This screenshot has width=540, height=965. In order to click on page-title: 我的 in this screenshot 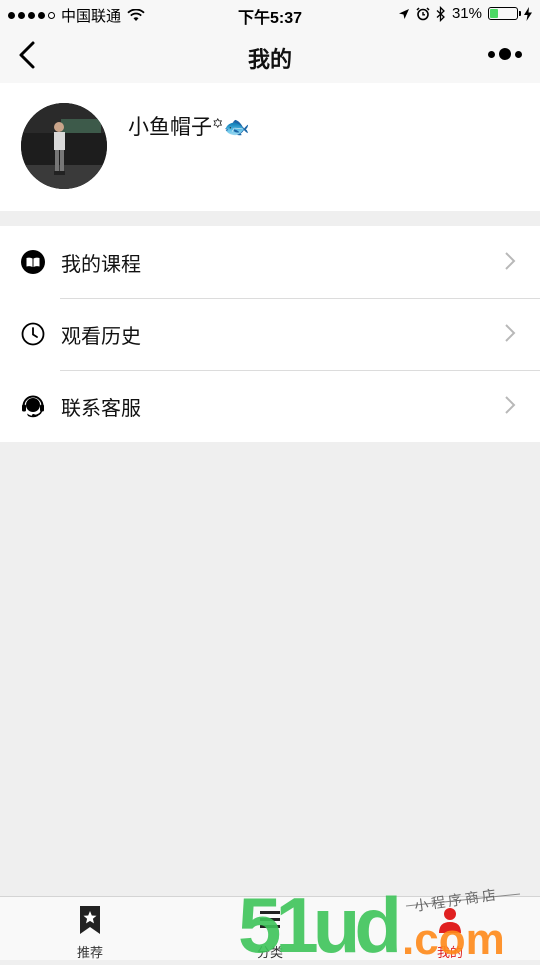, I will do `click(269, 59)`.